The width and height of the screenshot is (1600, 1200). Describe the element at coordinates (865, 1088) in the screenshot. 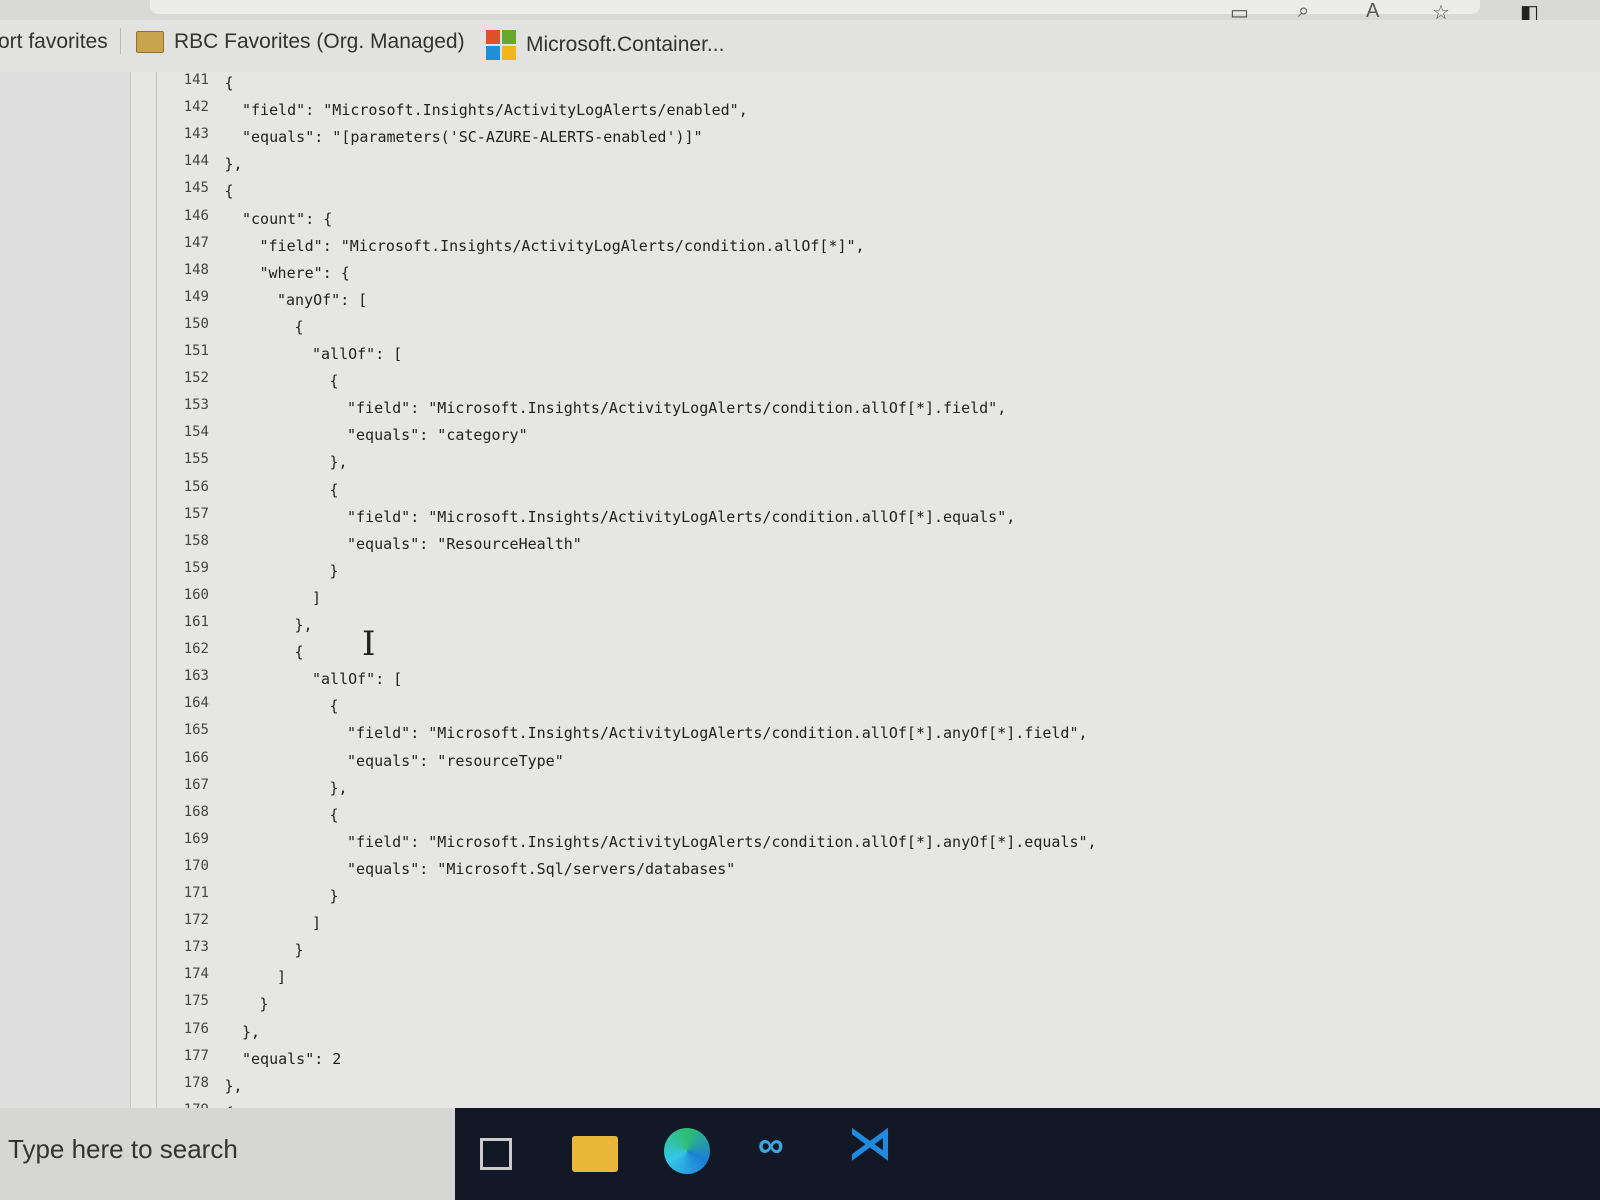

I see `code-line: 178},` at that location.